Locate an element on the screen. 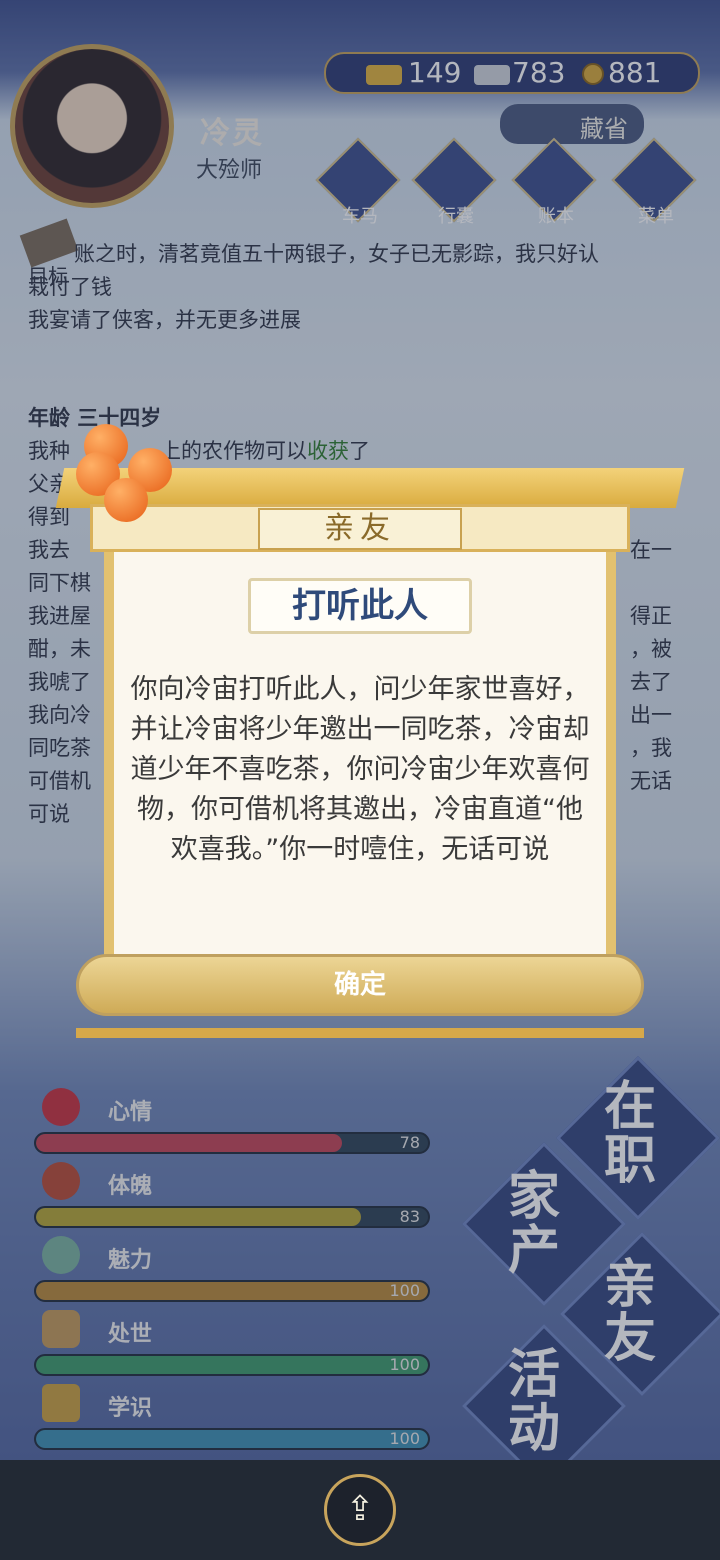 The width and height of the screenshot is (720, 1560). dialog-header-title: 亲友 is located at coordinates (360, 529).